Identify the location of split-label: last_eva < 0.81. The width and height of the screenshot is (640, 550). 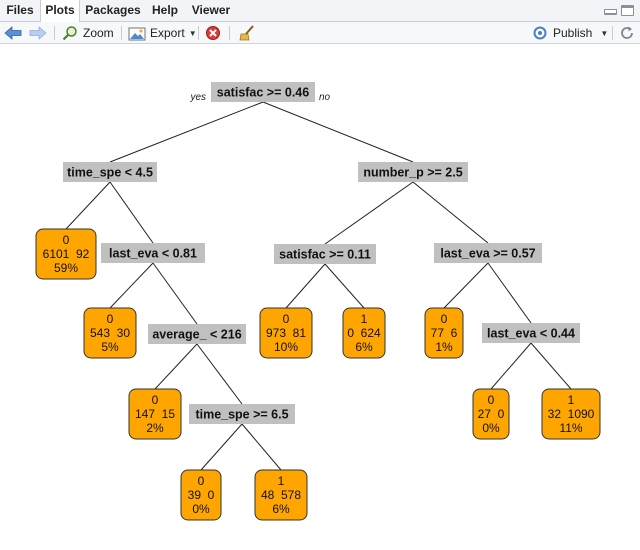
(153, 254).